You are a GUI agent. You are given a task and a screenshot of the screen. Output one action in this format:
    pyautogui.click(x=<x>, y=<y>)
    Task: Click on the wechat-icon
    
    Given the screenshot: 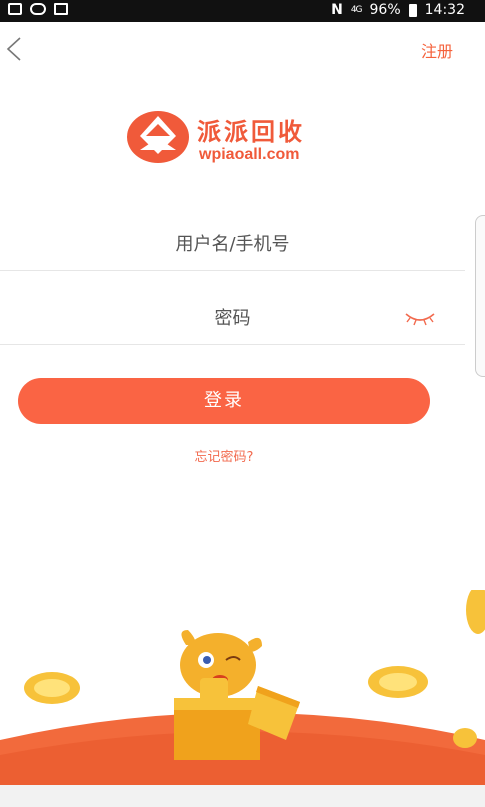 What is the action you would take?
    pyautogui.click(x=38, y=9)
    